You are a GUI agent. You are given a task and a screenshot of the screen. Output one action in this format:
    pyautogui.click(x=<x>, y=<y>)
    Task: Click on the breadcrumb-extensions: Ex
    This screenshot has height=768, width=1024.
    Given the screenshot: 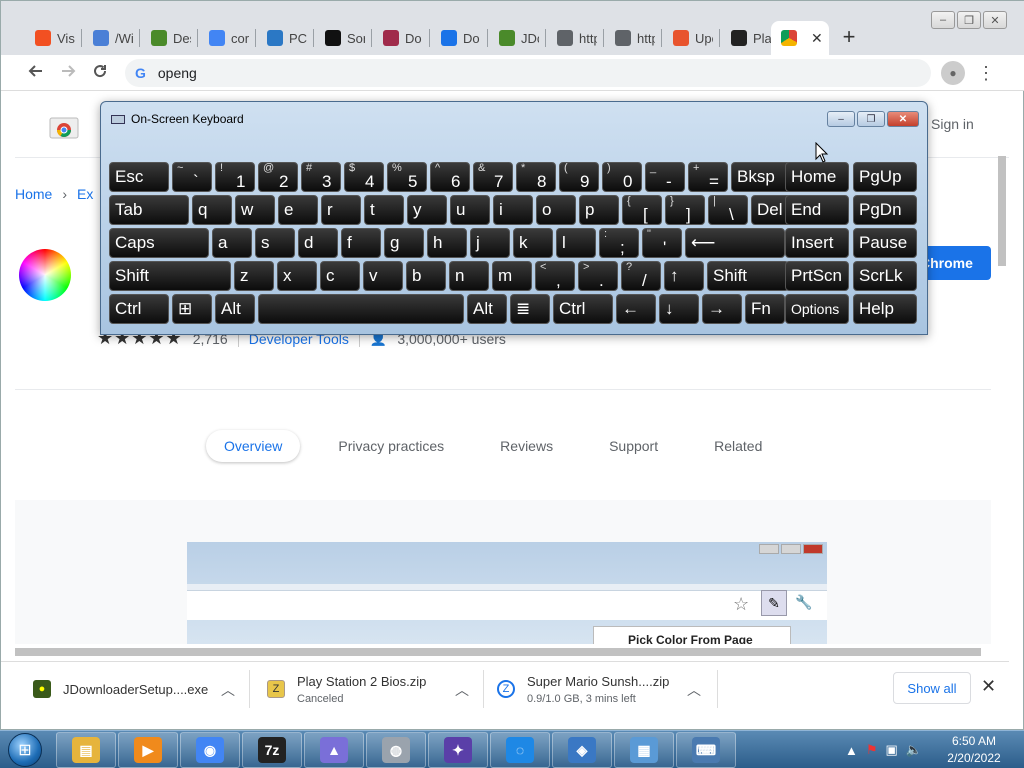 What is the action you would take?
    pyautogui.click(x=85, y=194)
    